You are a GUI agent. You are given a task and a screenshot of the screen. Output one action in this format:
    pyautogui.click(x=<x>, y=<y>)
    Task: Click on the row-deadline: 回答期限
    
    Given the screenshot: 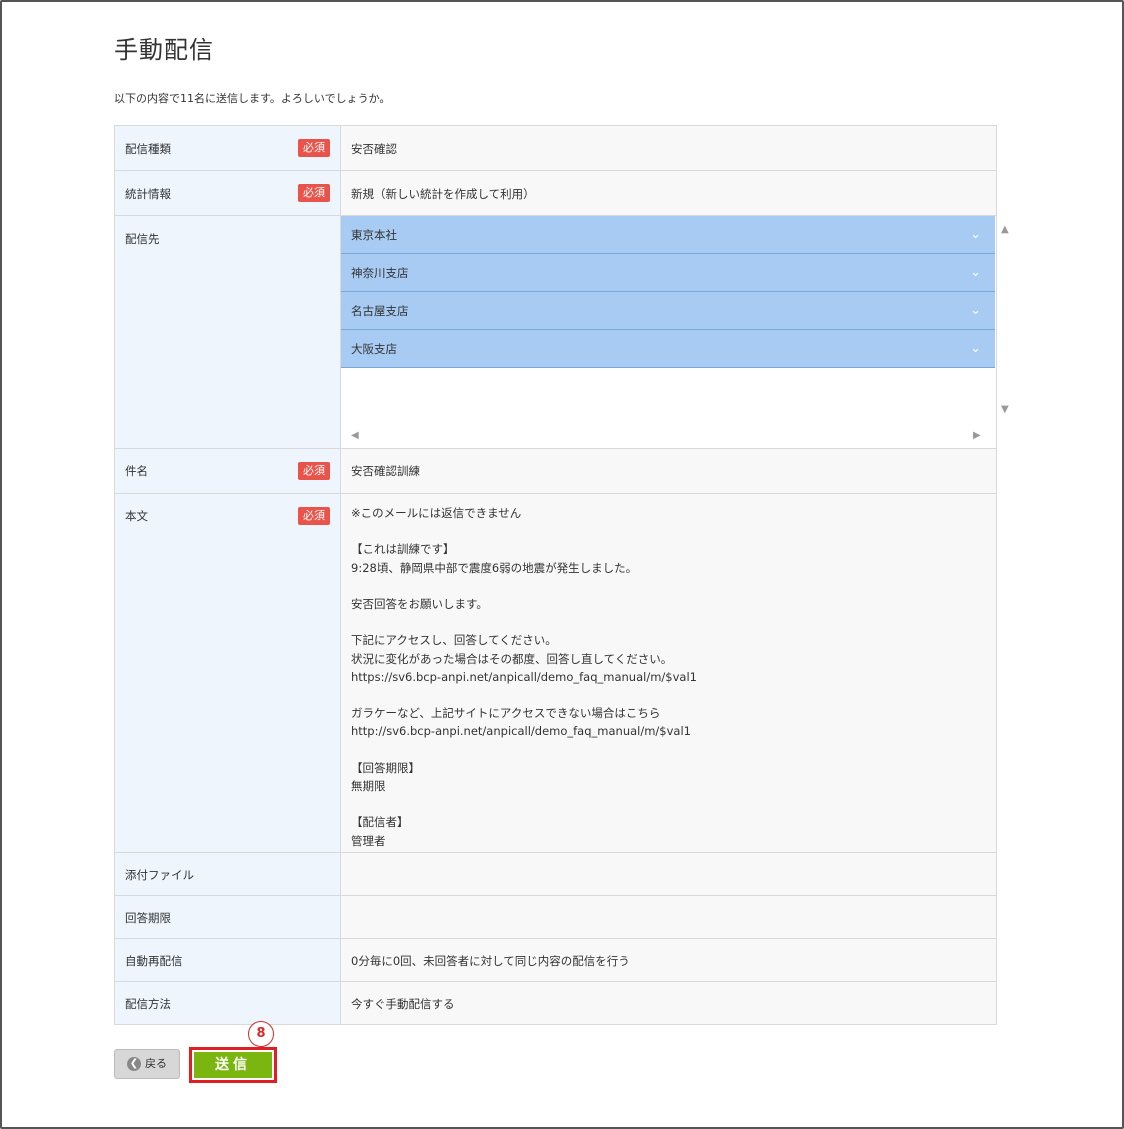 What is the action you would take?
    pyautogui.click(x=555, y=917)
    